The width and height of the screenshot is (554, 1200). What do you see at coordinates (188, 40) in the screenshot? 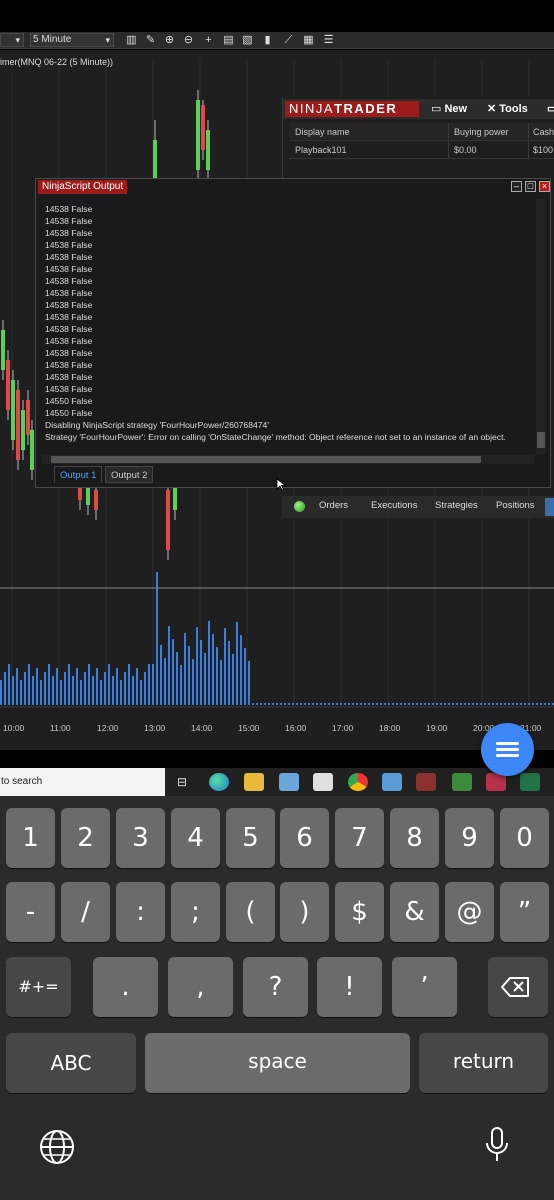
I see `zoom-out-icon: ⊖` at bounding box center [188, 40].